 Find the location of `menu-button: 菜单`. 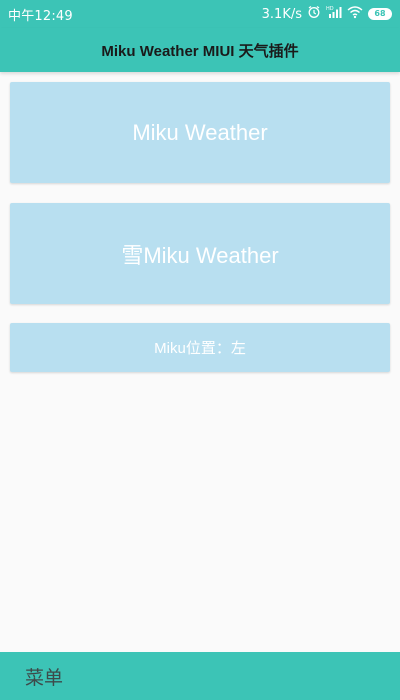

menu-button: 菜单 is located at coordinates (44, 676).